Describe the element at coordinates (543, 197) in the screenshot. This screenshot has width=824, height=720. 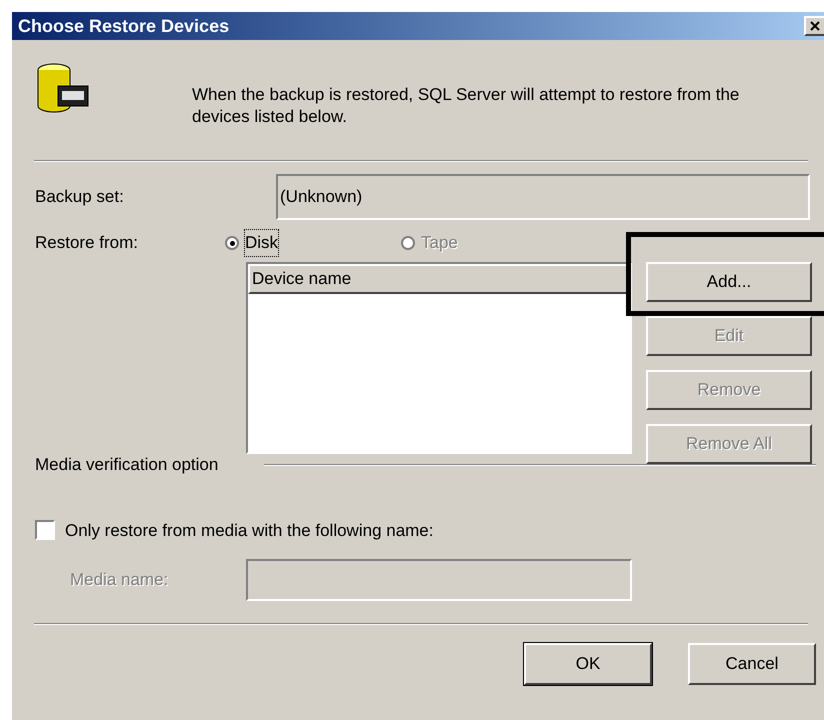
I see `backup-set-field: (Unknown)` at that location.